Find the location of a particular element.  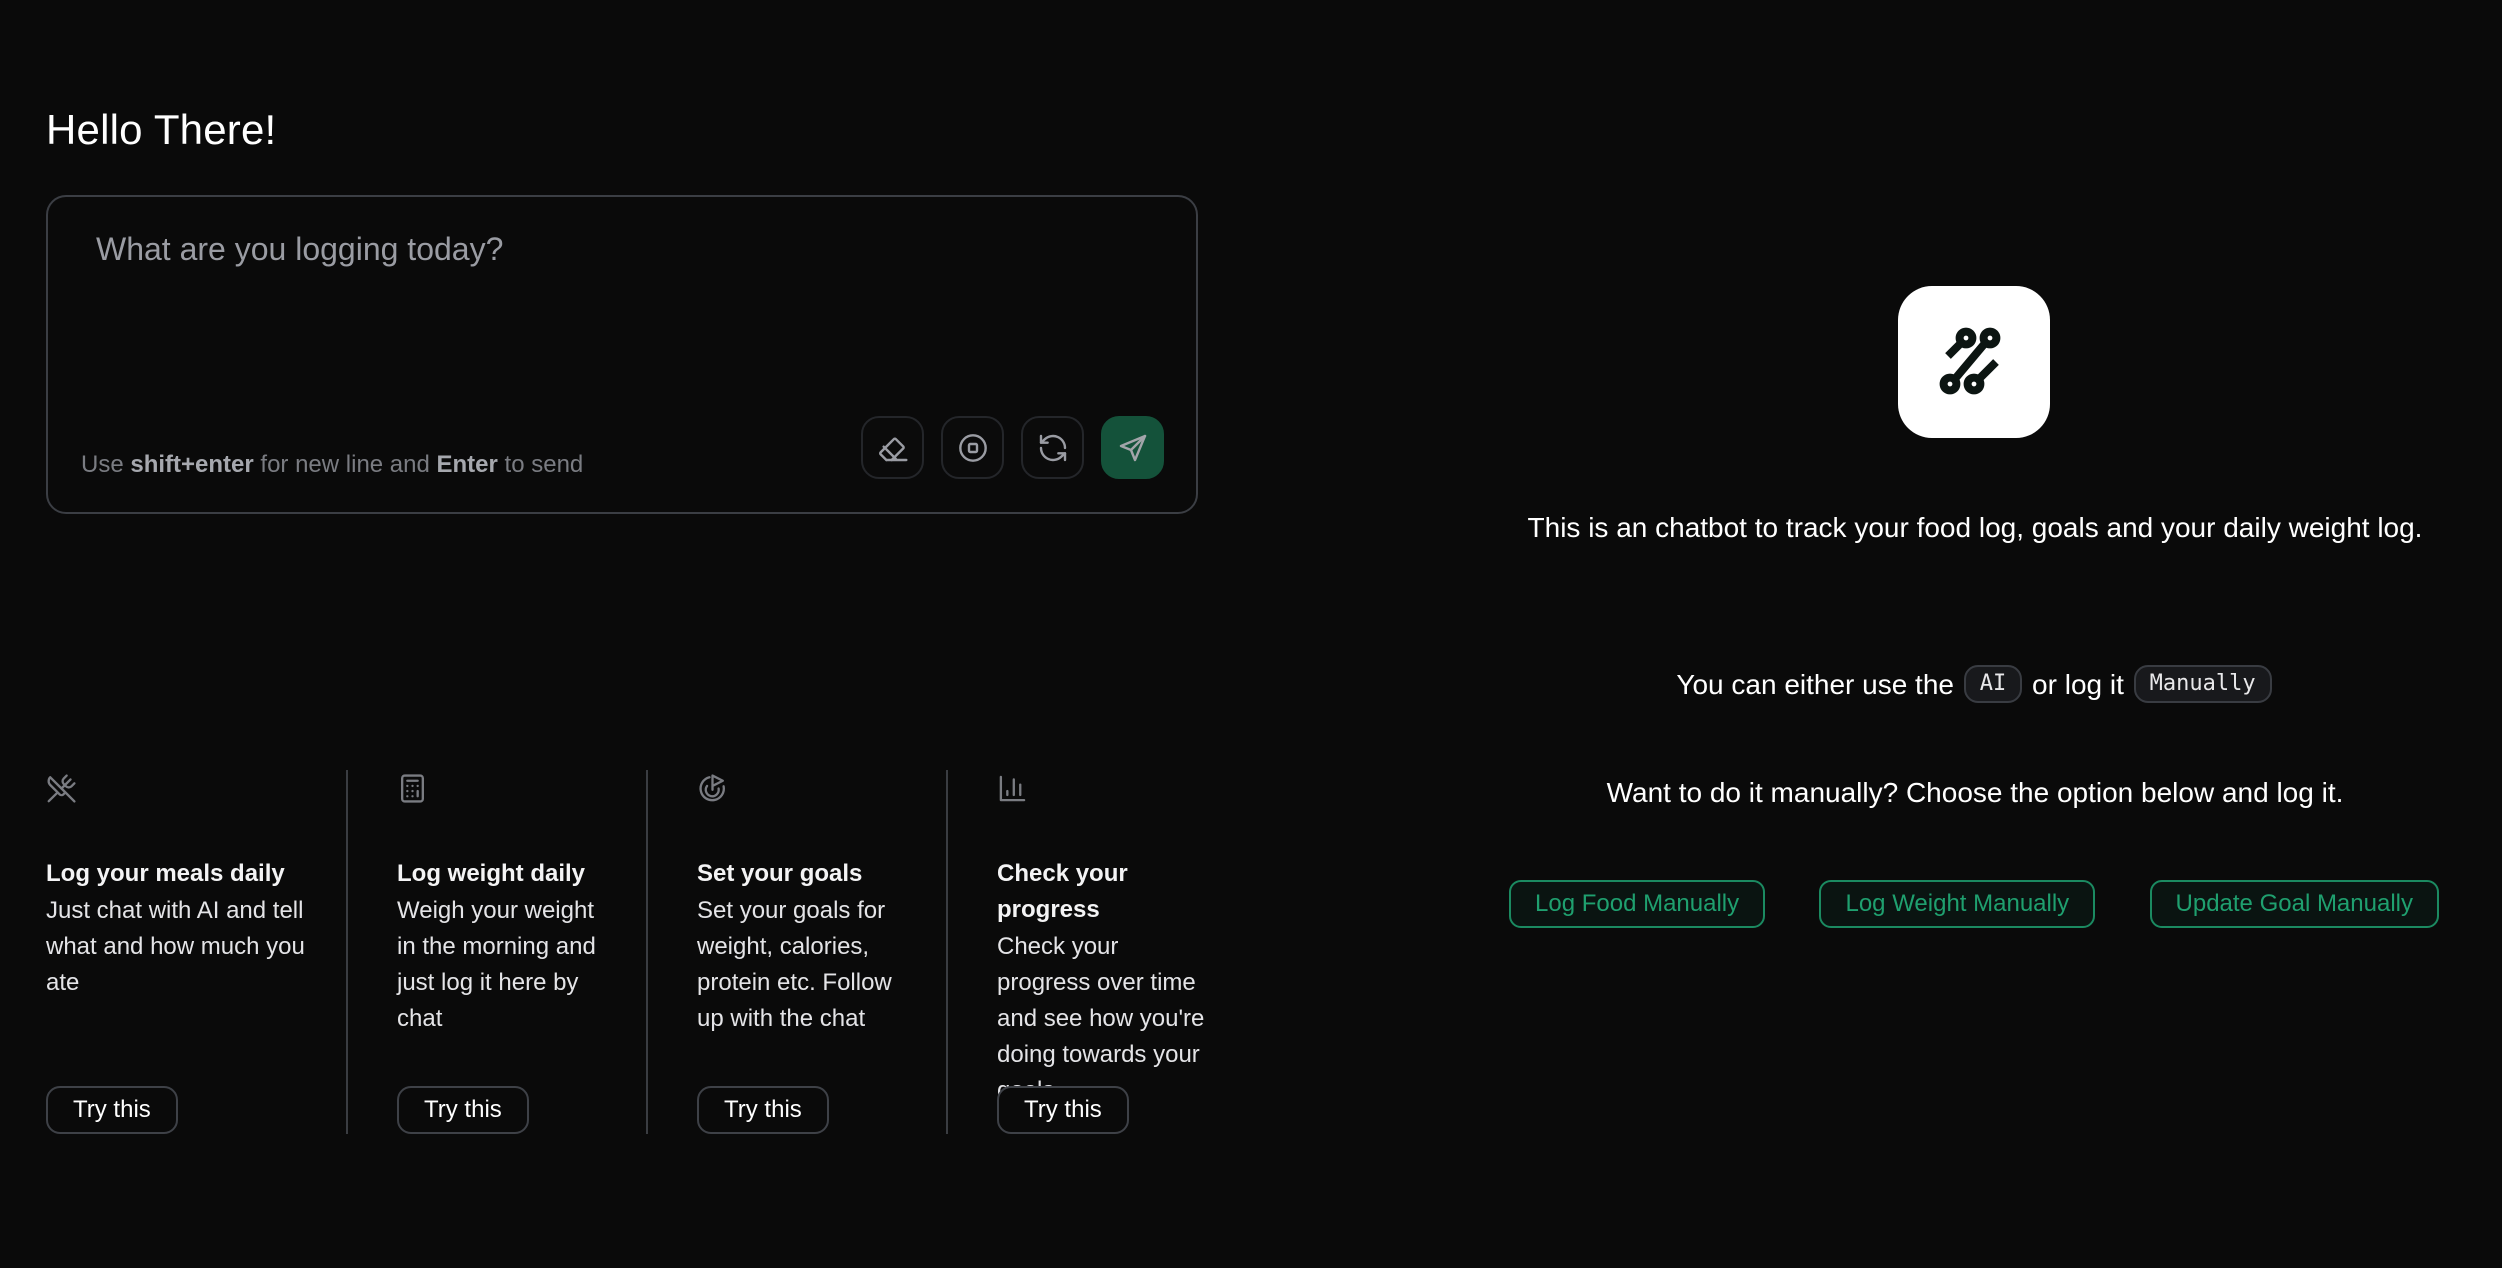

stop-button is located at coordinates (972, 447).